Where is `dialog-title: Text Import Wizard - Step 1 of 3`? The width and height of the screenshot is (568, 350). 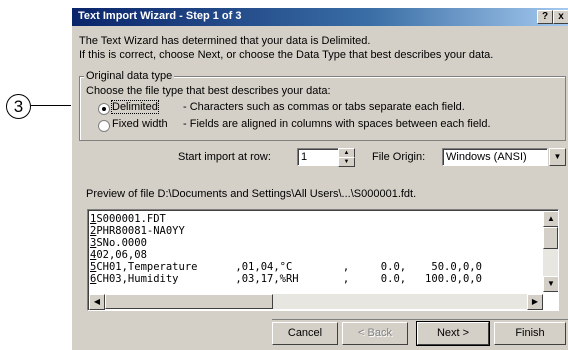 dialog-title: Text Import Wizard - Step 1 of 3 is located at coordinates (160, 16).